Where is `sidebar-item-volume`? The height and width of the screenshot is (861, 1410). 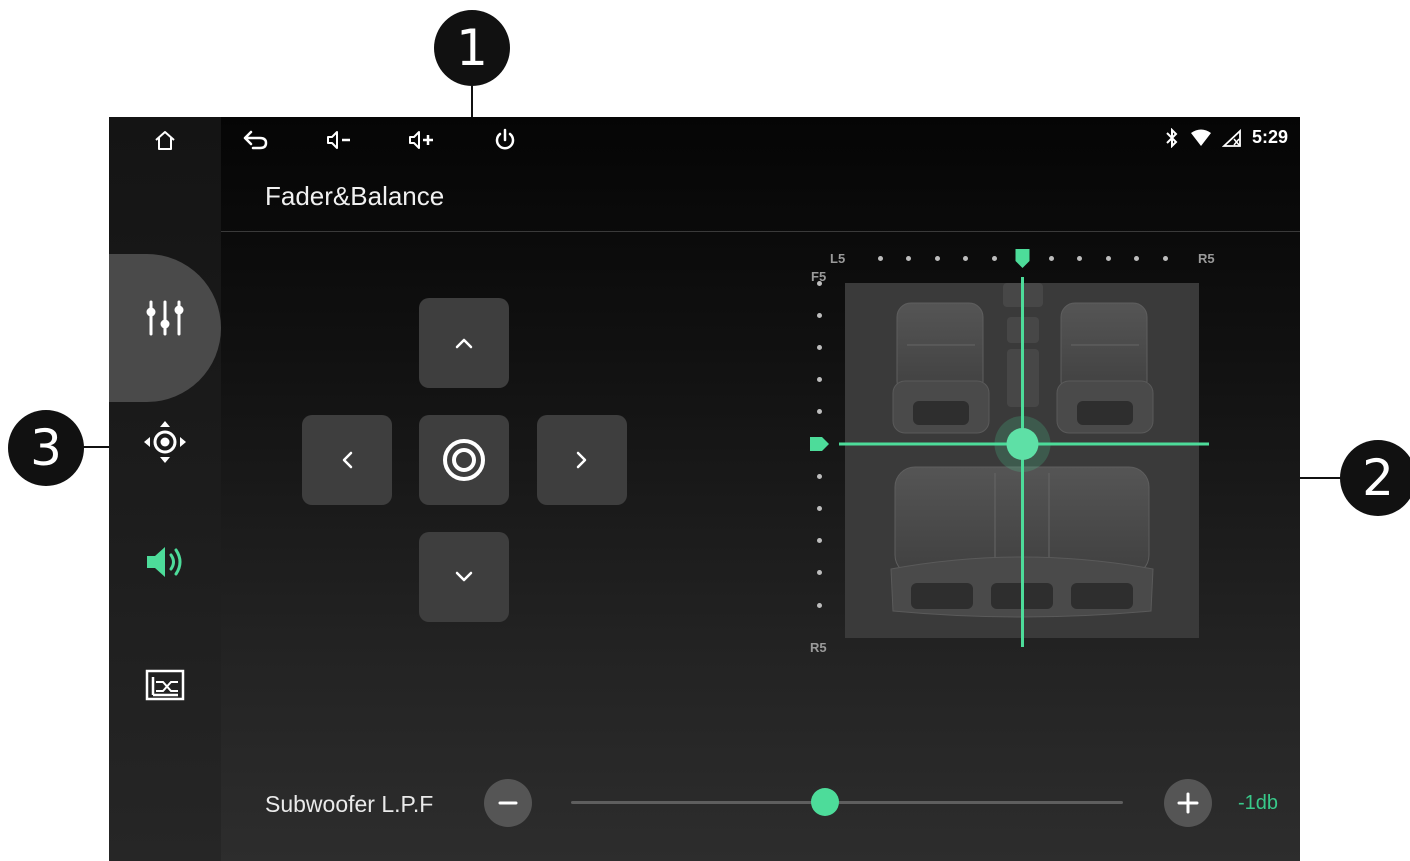
sidebar-item-volume is located at coordinates (165, 562).